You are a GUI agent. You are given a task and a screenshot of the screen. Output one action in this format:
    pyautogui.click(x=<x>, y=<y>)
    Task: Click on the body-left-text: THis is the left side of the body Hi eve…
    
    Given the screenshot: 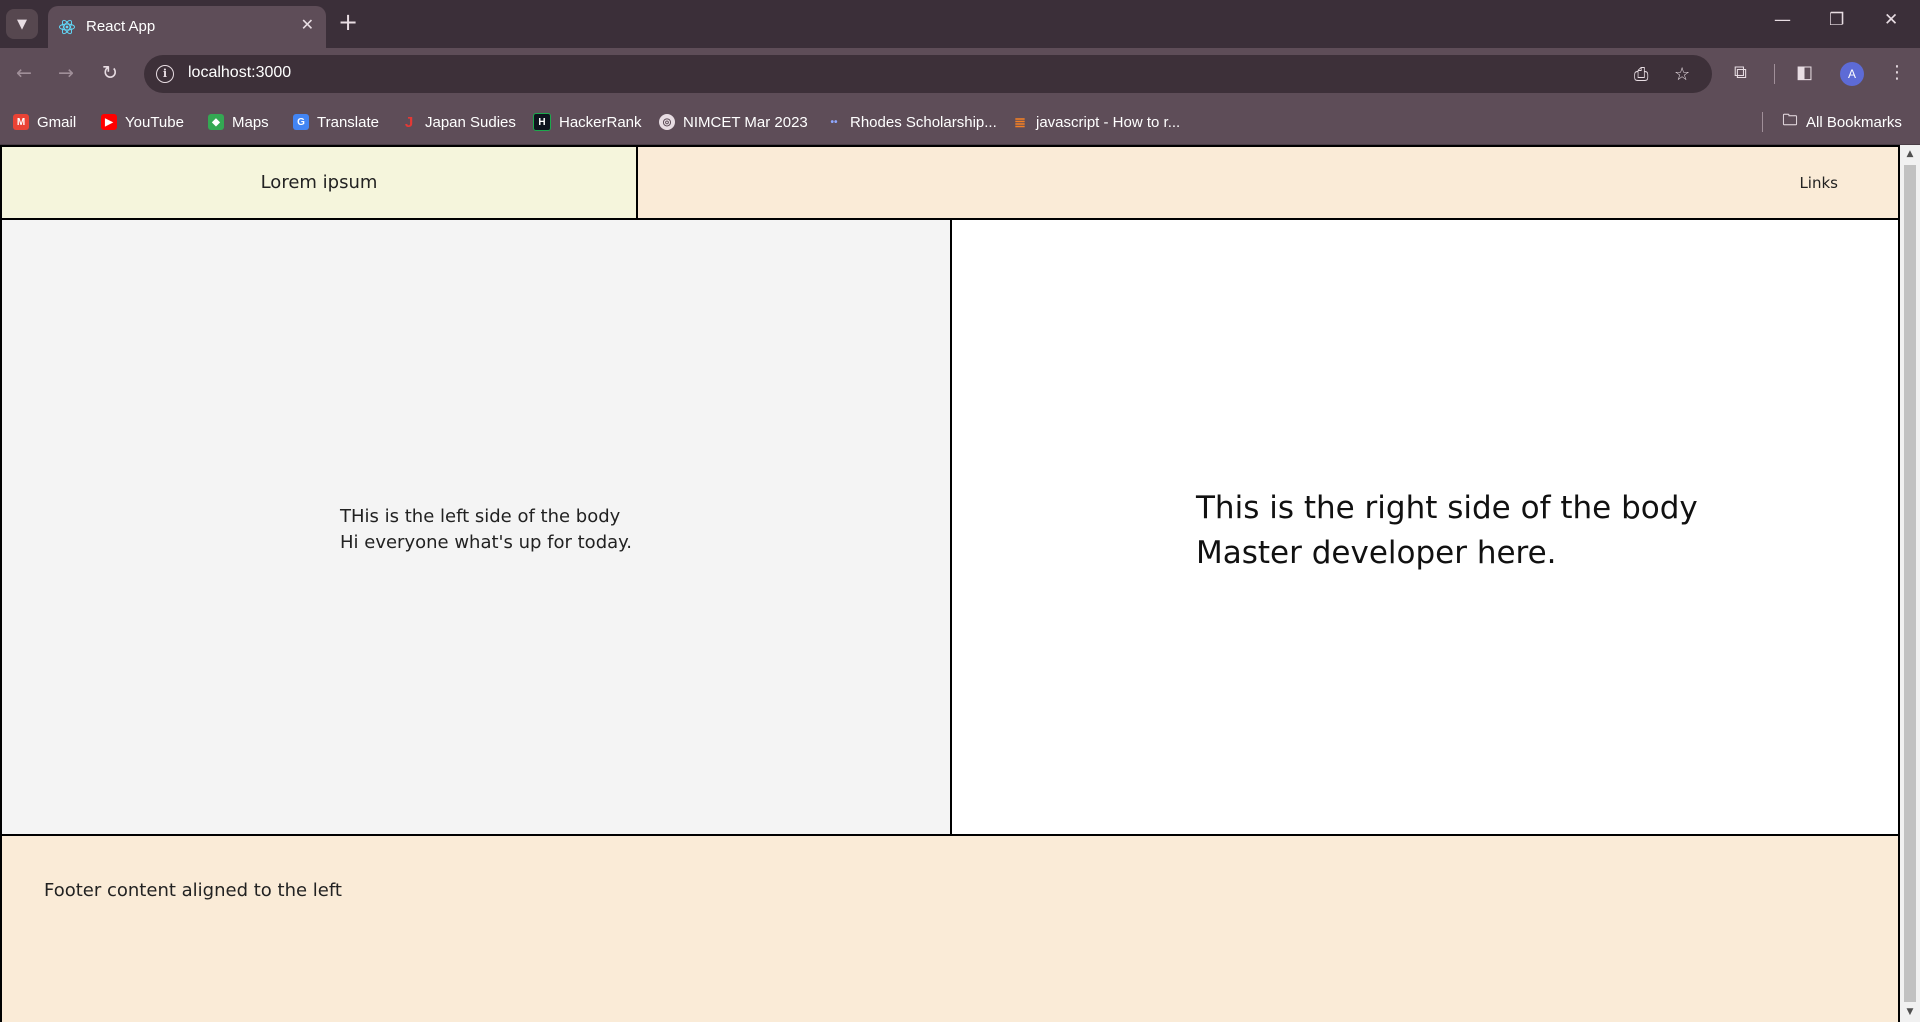 What is the action you would take?
    pyautogui.click(x=486, y=530)
    